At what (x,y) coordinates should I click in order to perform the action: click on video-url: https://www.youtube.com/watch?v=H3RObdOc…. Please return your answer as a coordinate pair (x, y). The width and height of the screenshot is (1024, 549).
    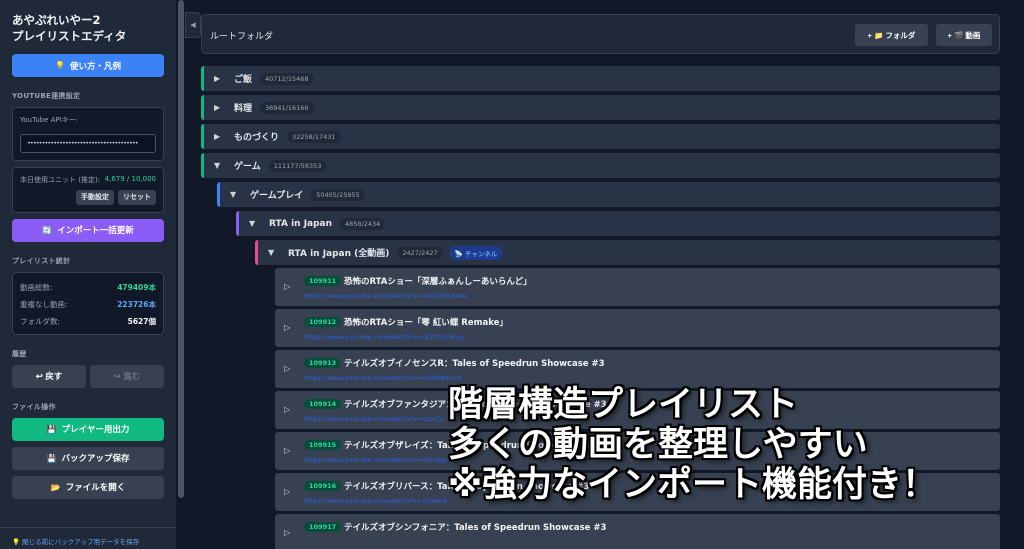
    Looking at the image, I should click on (383, 378).